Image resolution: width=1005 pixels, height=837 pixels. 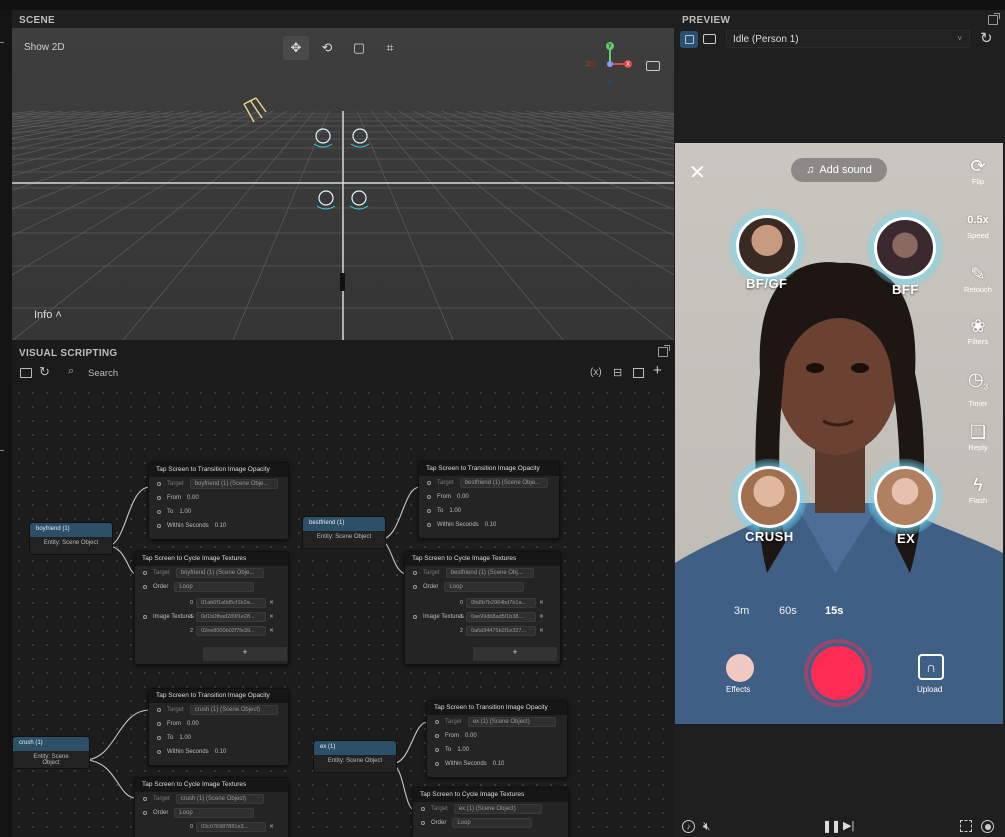 What do you see at coordinates (741, 611) in the screenshot?
I see `duration-3m: 3m` at bounding box center [741, 611].